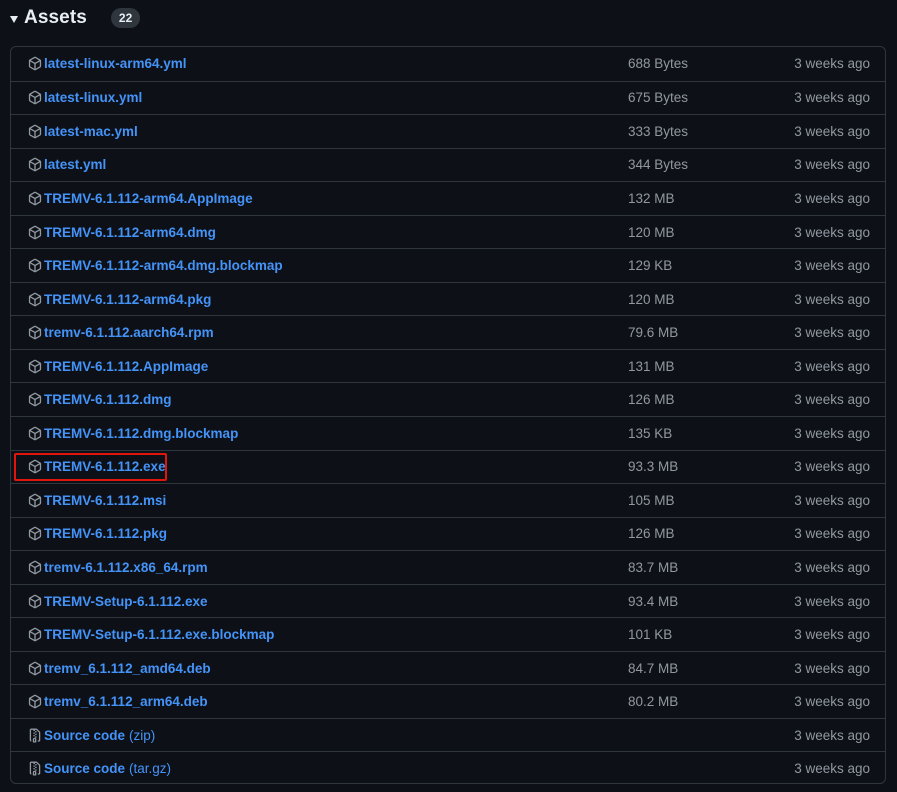  What do you see at coordinates (148, 198) in the screenshot?
I see `asset-link-tremv-6-1-112-arm64-appimage: TREMV-6.1.112-arm64.AppImage` at bounding box center [148, 198].